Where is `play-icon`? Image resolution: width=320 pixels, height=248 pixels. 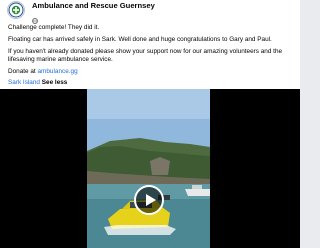 play-icon is located at coordinates (151, 200).